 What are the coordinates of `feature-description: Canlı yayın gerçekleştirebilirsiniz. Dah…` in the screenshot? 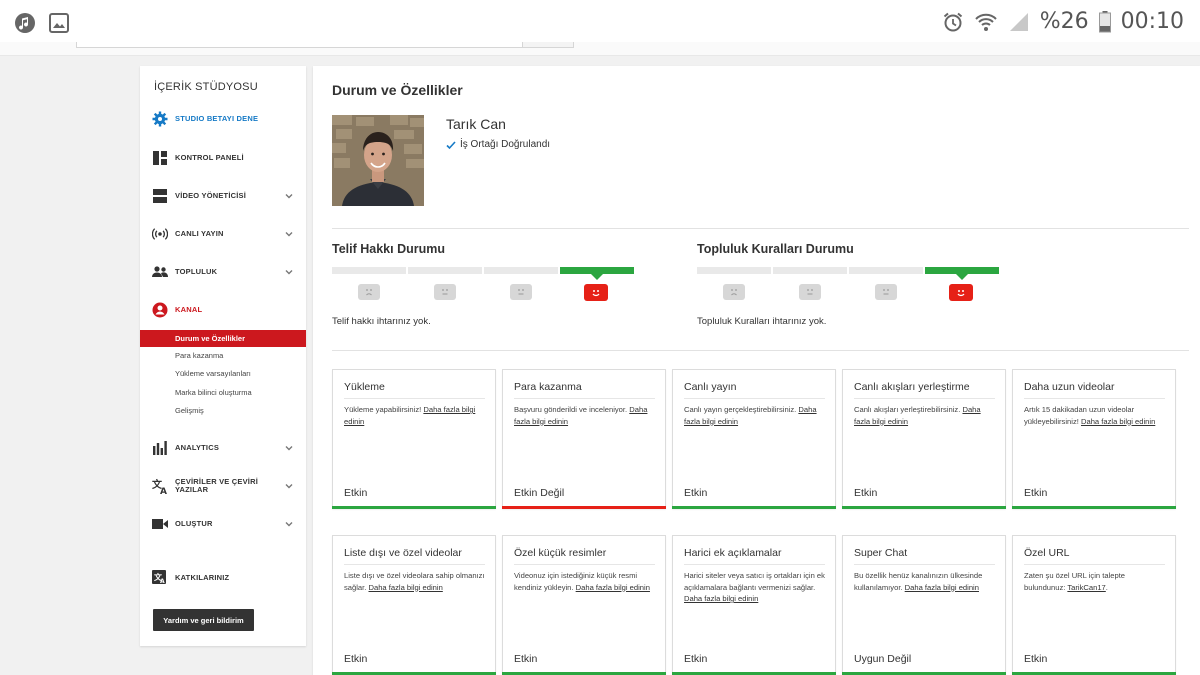 It's located at (750, 415).